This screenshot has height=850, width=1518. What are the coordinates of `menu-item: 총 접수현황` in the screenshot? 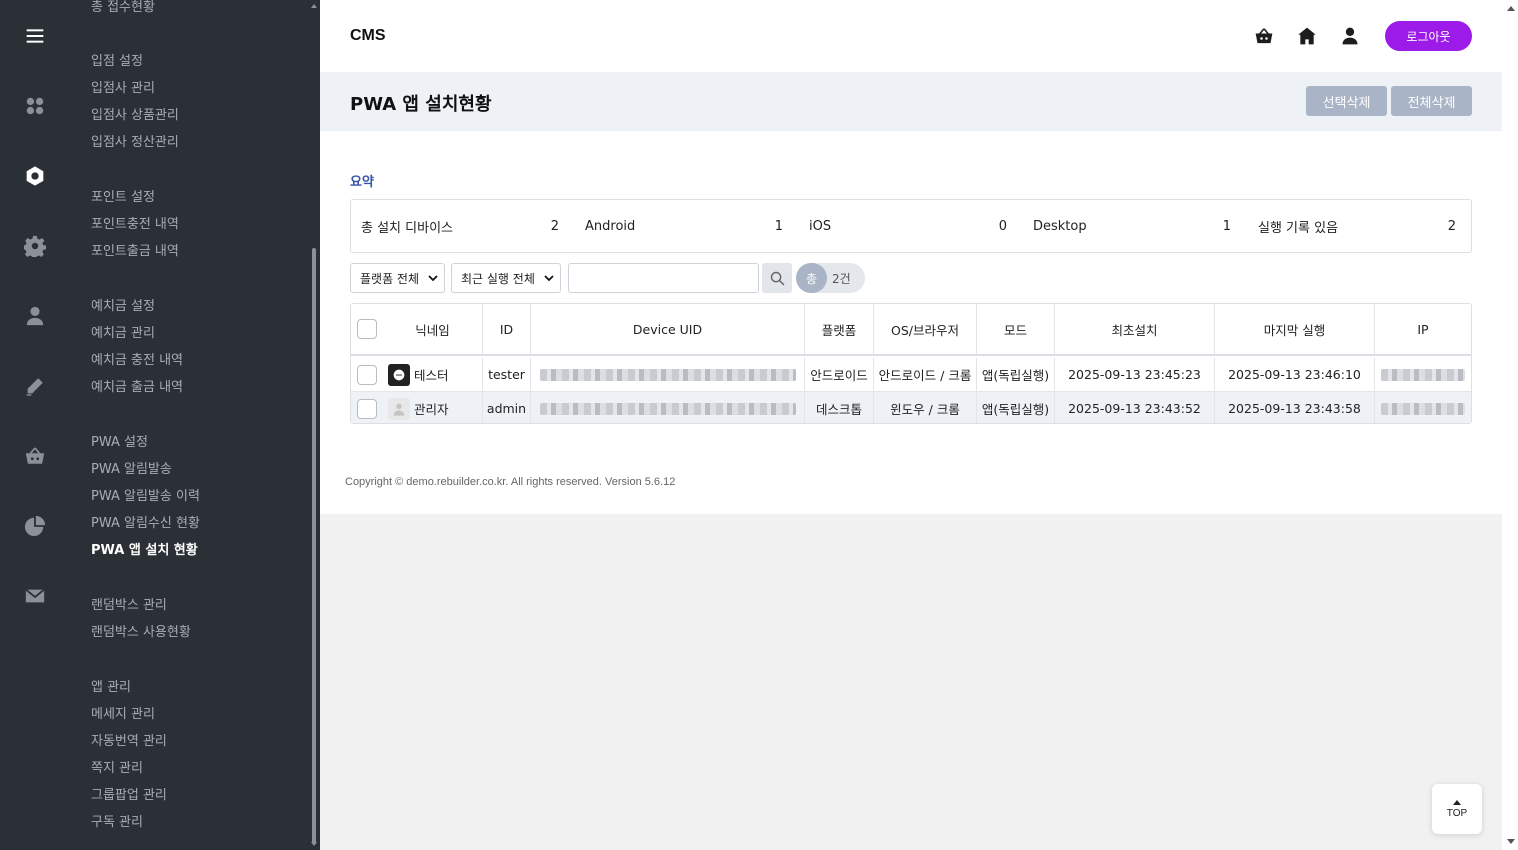 It's located at (123, 7).